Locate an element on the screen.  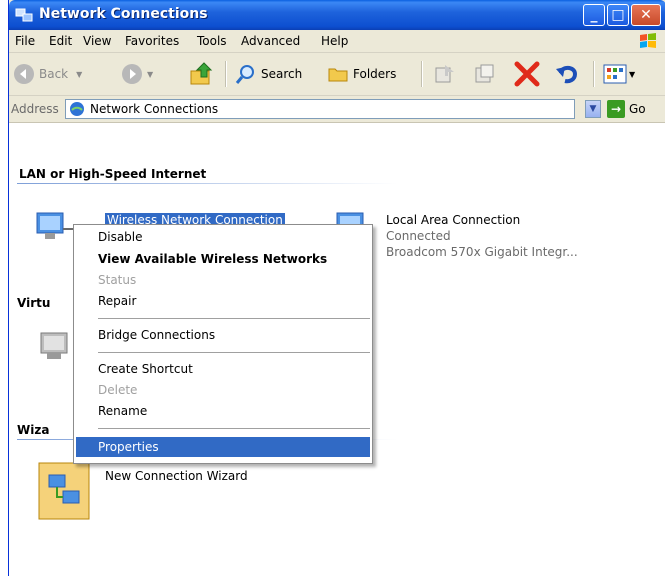
move-to-icon is located at coordinates (444, 74).